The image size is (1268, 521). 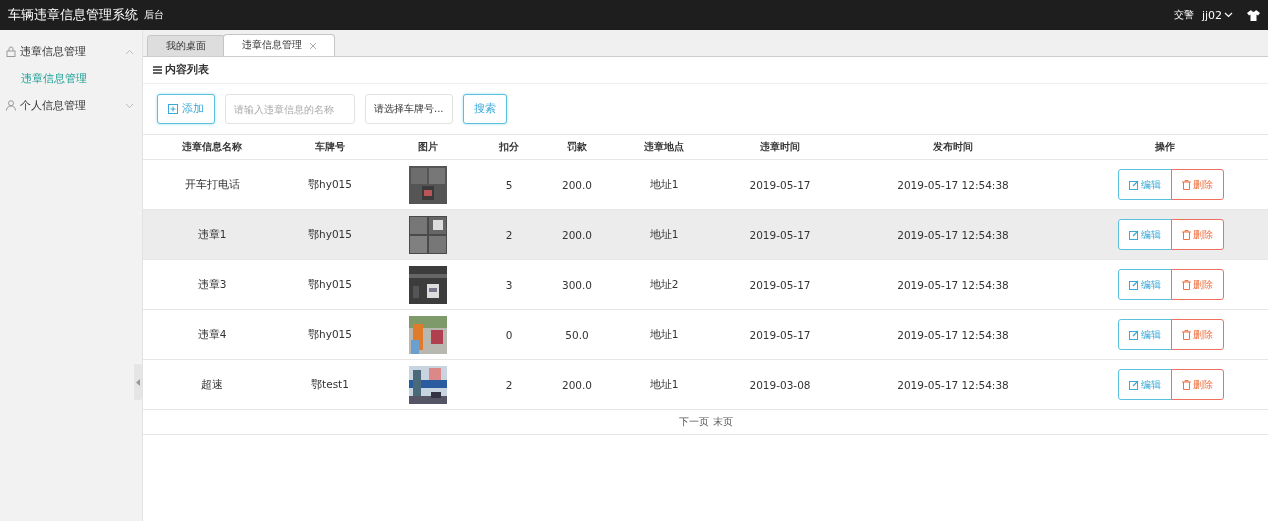 I want to click on sidebar-item: 违章信息管理, so click(x=71, y=51).